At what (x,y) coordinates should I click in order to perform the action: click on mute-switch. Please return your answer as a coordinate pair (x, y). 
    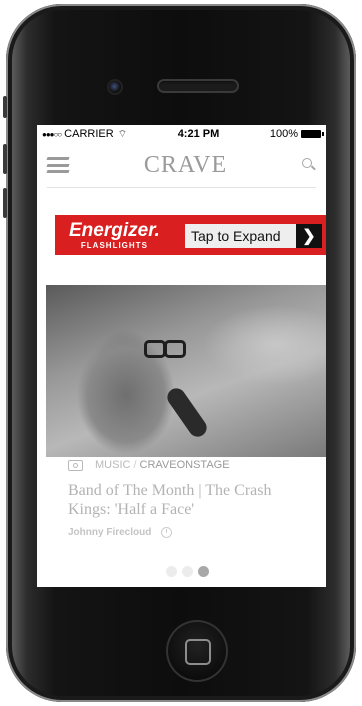
    Looking at the image, I should click on (5, 107).